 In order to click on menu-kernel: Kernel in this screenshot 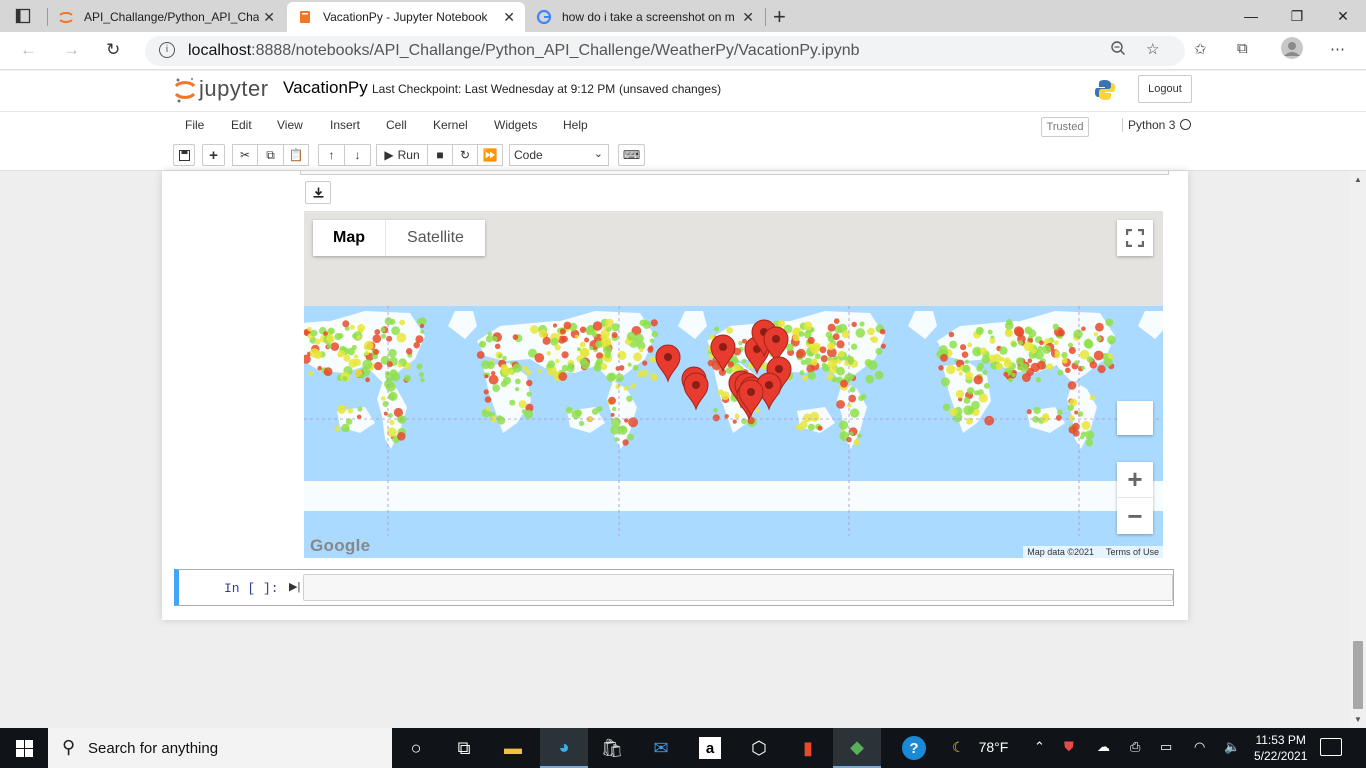, I will do `click(450, 125)`.